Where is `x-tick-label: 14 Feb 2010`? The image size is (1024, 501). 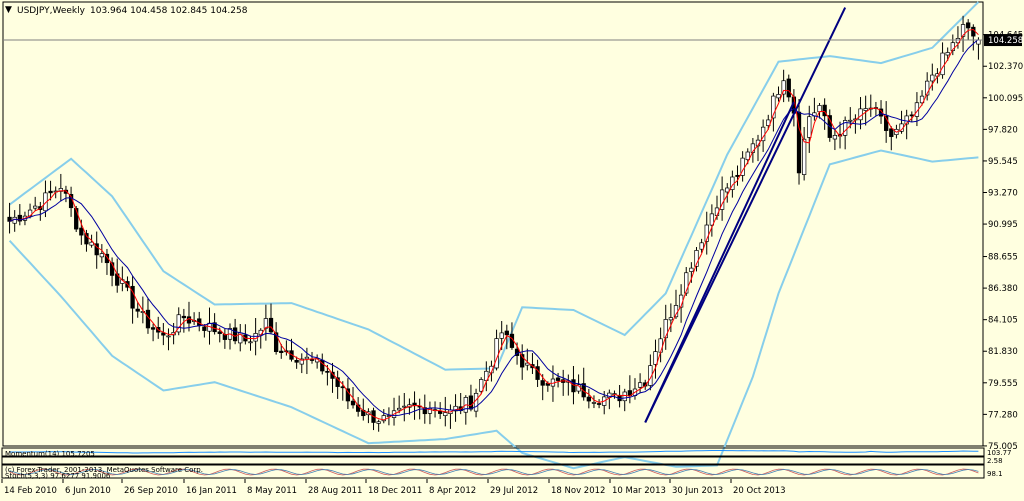
x-tick-label: 14 Feb 2010 is located at coordinates (30, 491).